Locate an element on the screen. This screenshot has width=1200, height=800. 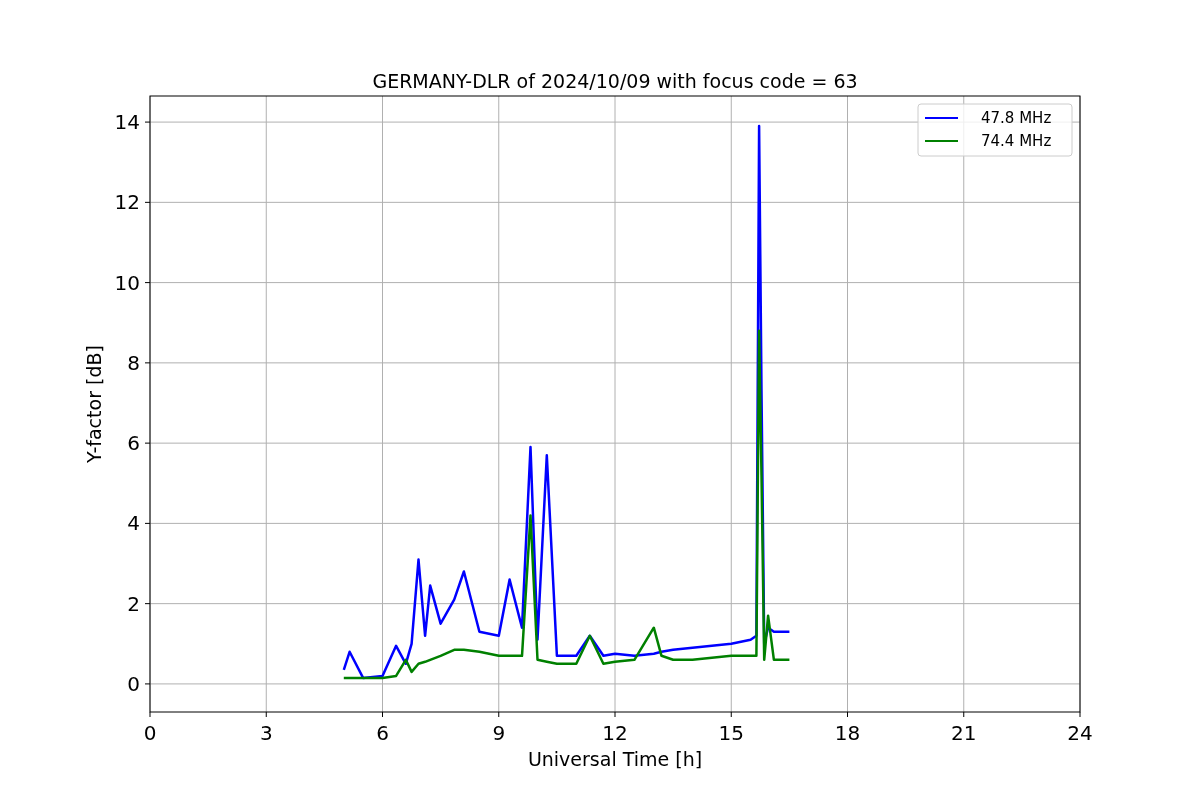
legend-label: 74.4 MHz is located at coordinates (1016, 141).